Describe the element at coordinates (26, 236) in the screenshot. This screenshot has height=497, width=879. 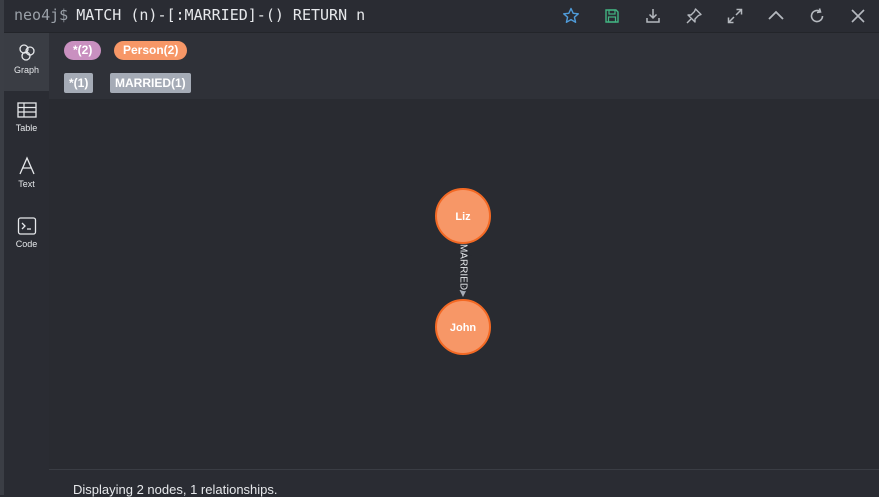
I see `sidebar-item-code: Code` at that location.